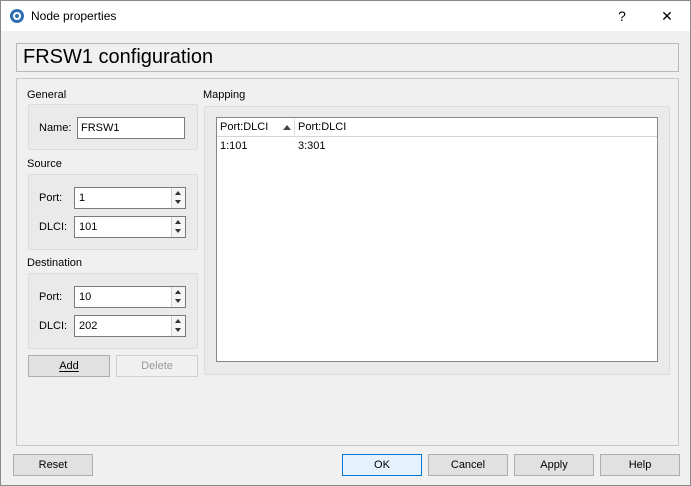 Image resolution: width=691 pixels, height=486 pixels. I want to click on destination-port-label: Port:, so click(51, 297).